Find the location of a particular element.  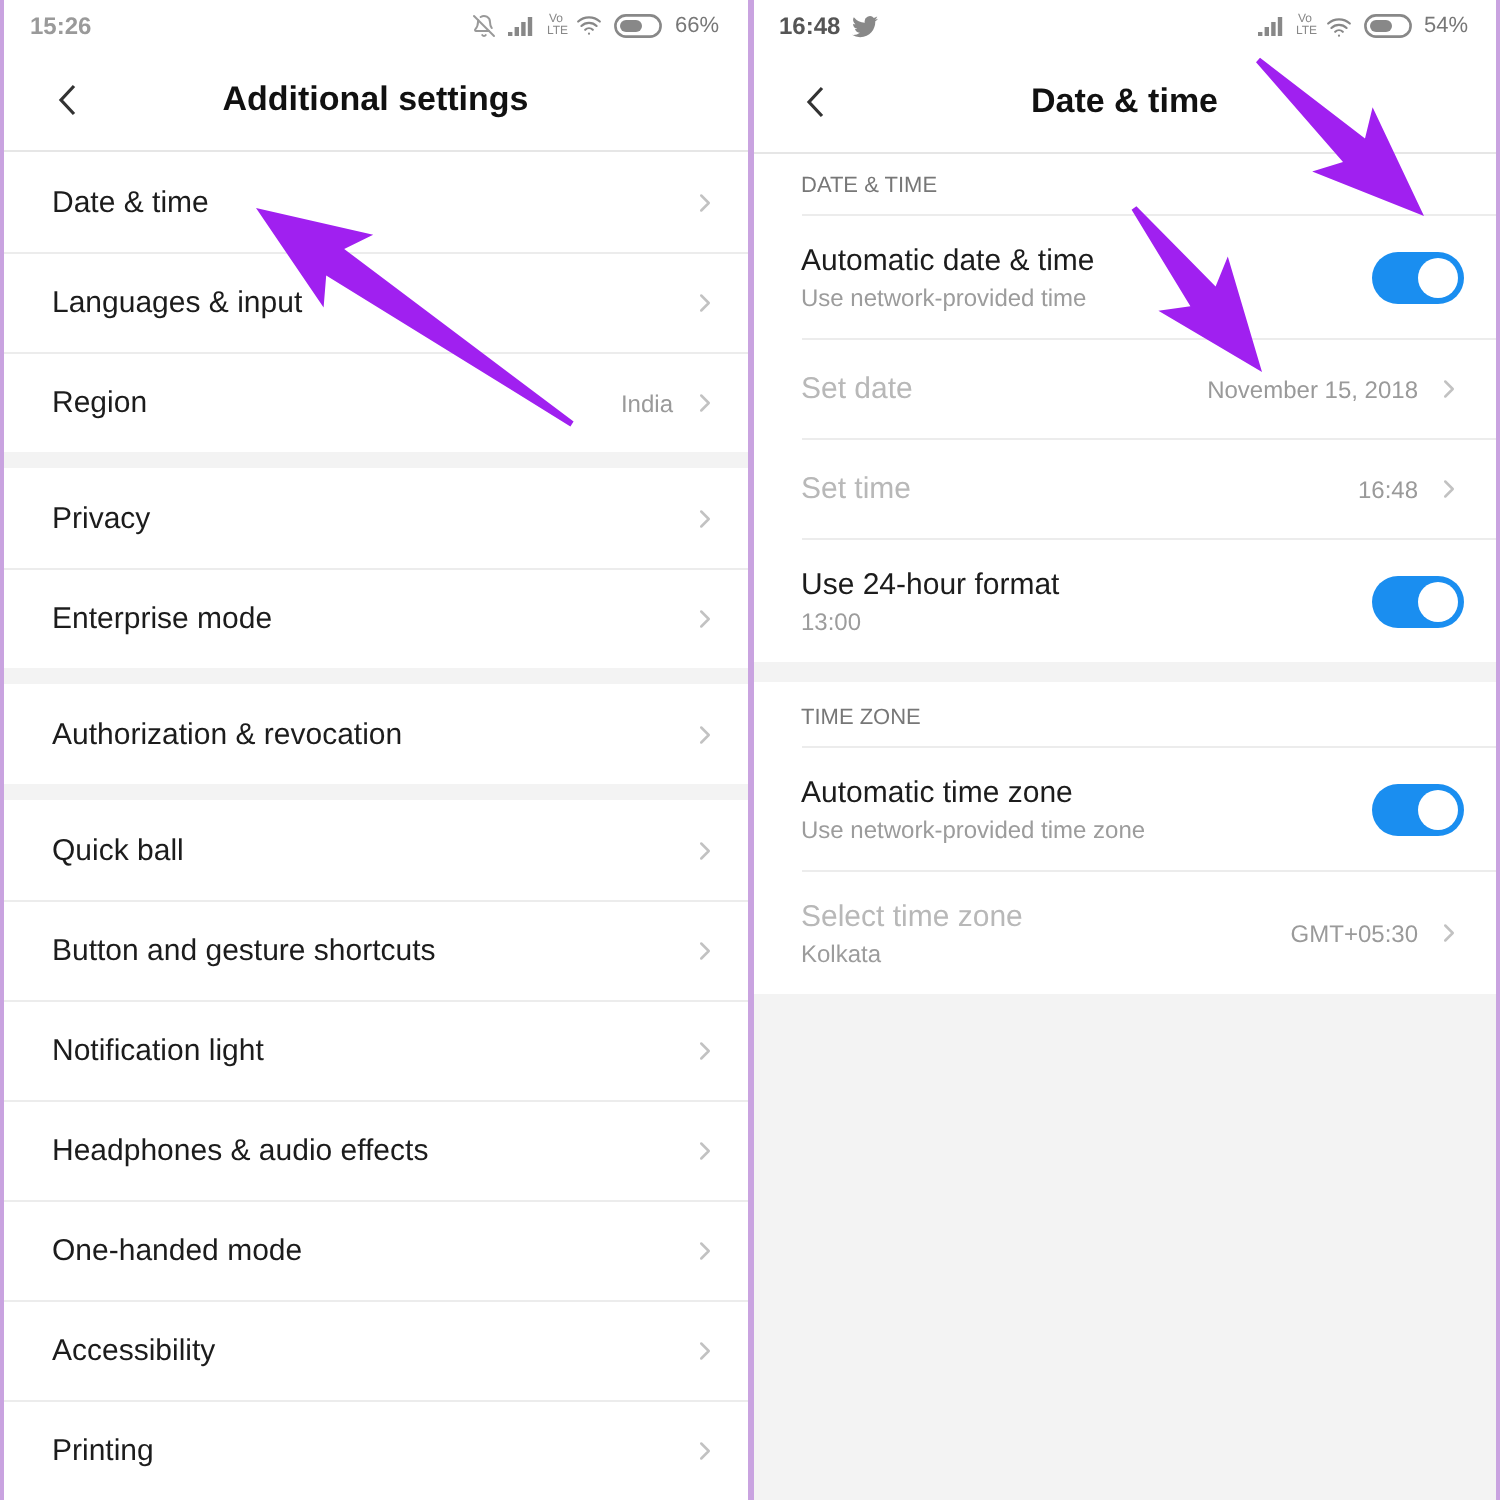

screen-title: Additional settings is located at coordinates (375, 100).